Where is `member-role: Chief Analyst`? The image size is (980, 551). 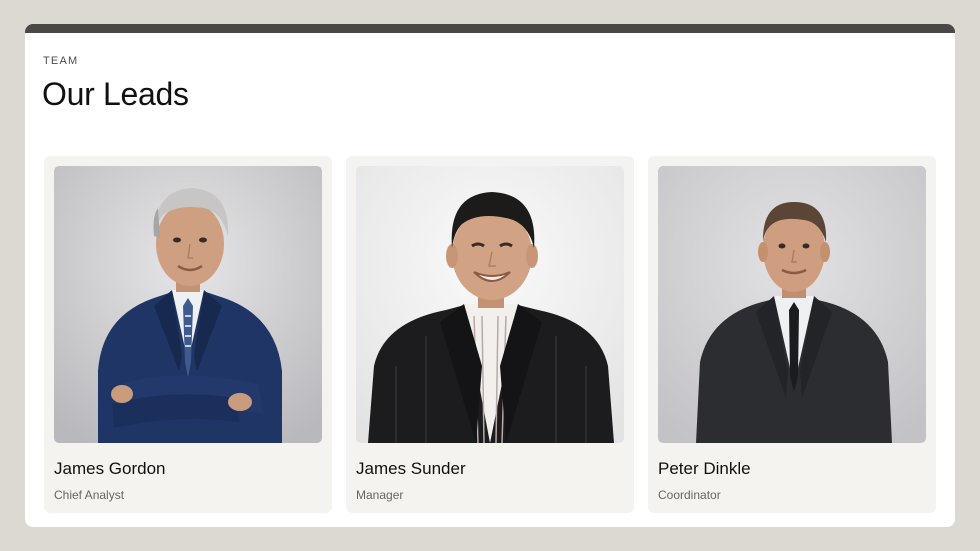
member-role: Chief Analyst is located at coordinates (89, 495).